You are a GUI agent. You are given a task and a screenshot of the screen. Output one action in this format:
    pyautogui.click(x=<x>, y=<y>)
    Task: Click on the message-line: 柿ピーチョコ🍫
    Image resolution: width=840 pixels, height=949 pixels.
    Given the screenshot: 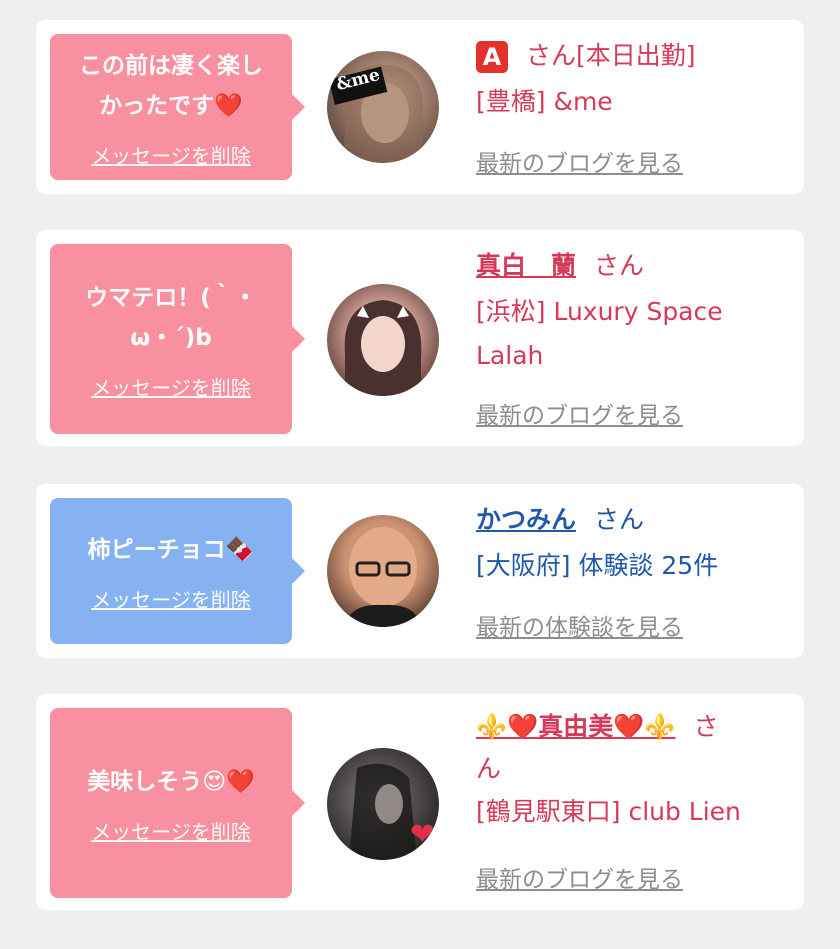 What is the action you would take?
    pyautogui.click(x=171, y=549)
    